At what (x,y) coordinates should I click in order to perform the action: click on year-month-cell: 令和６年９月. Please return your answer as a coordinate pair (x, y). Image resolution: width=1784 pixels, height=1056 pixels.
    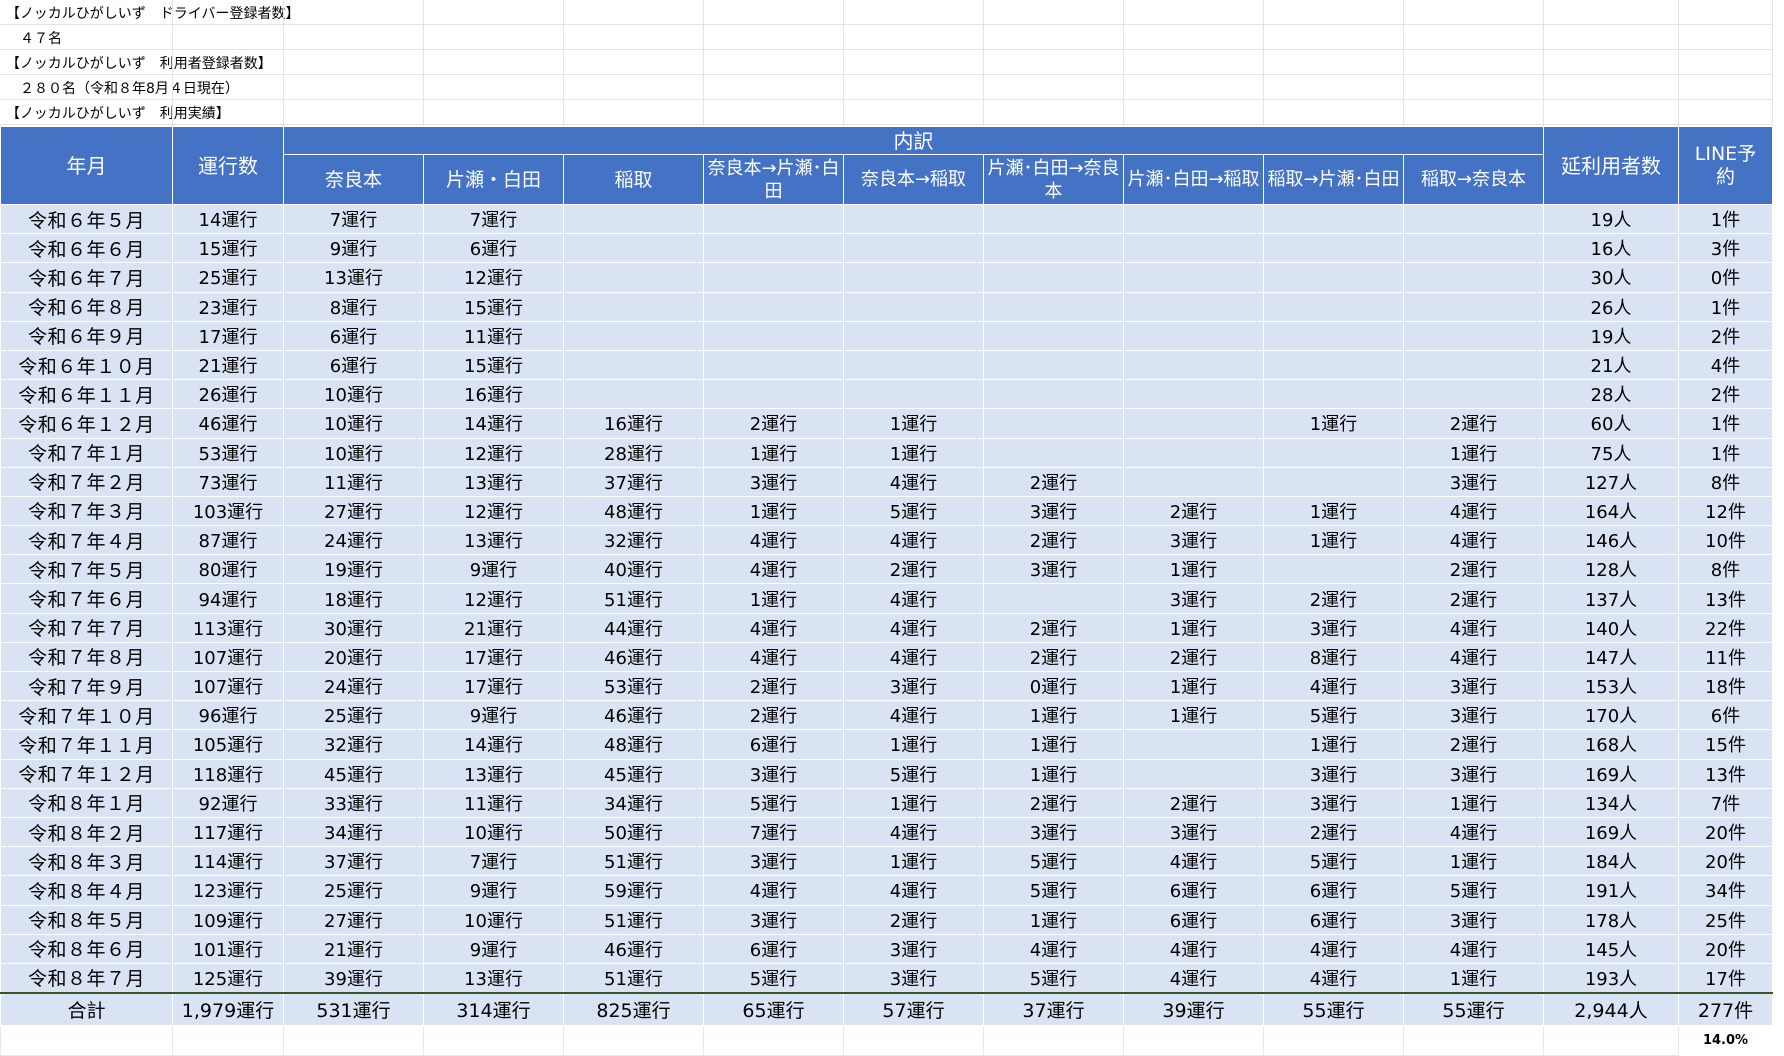
    Looking at the image, I should click on (86, 335).